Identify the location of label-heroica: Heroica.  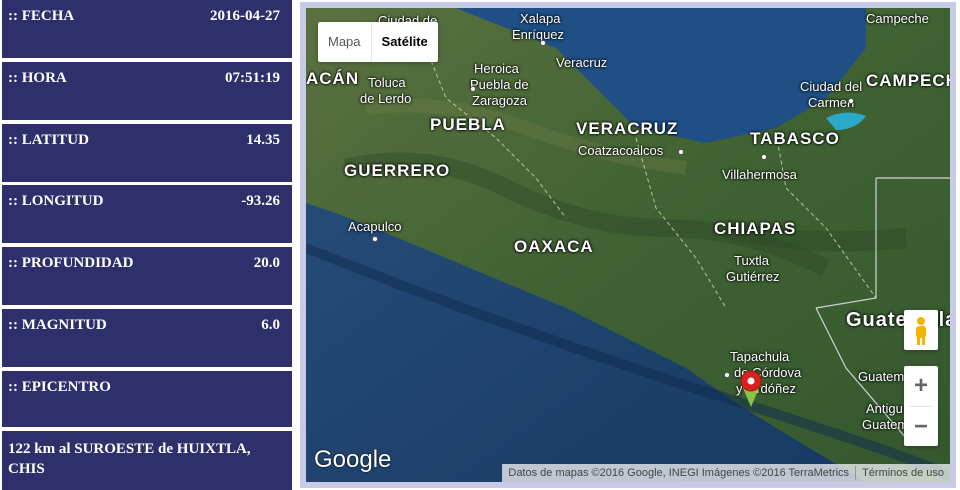
(496, 68).